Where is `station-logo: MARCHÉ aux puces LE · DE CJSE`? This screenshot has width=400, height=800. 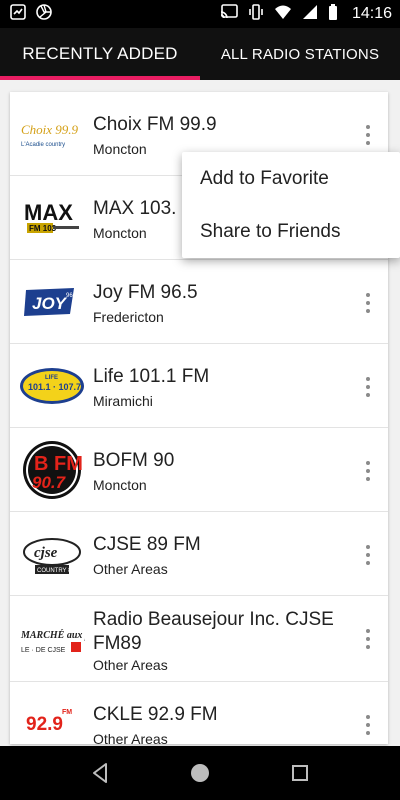 station-logo: MARCHÉ aux puces LE · DE CJSE is located at coordinates (52, 638).